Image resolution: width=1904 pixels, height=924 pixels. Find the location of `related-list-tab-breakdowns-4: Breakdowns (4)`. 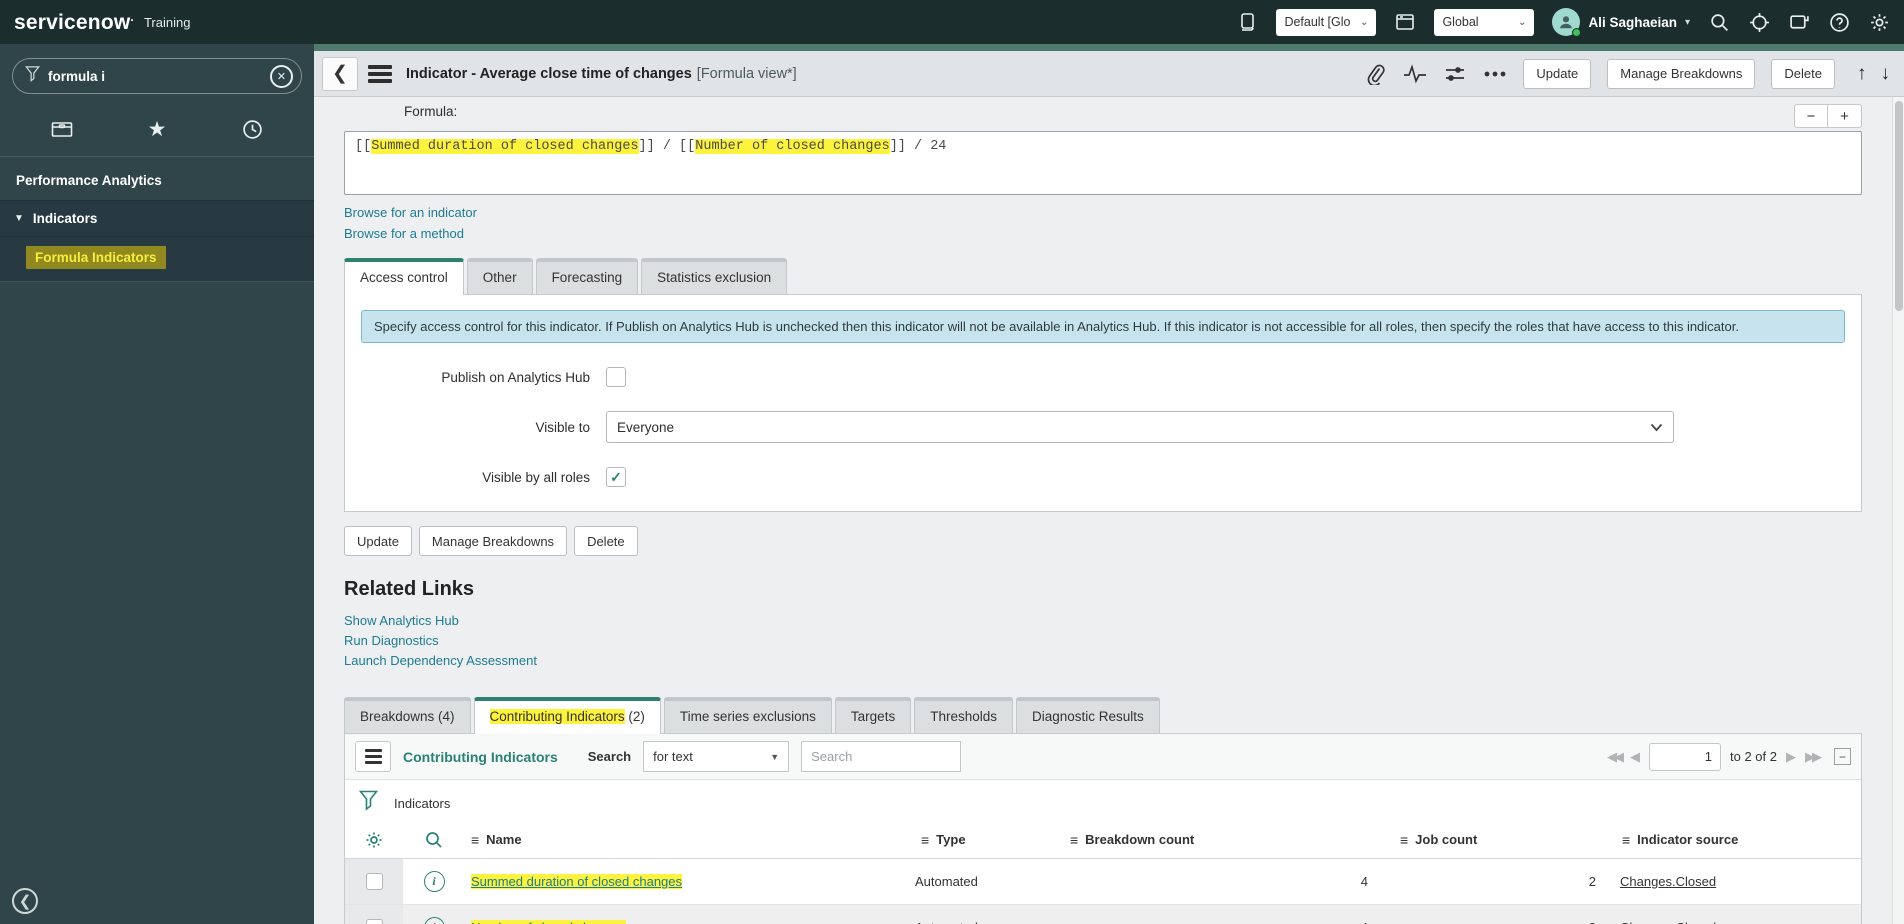

related-list-tab-breakdowns-4: Breakdowns (4) is located at coordinates (407, 715).